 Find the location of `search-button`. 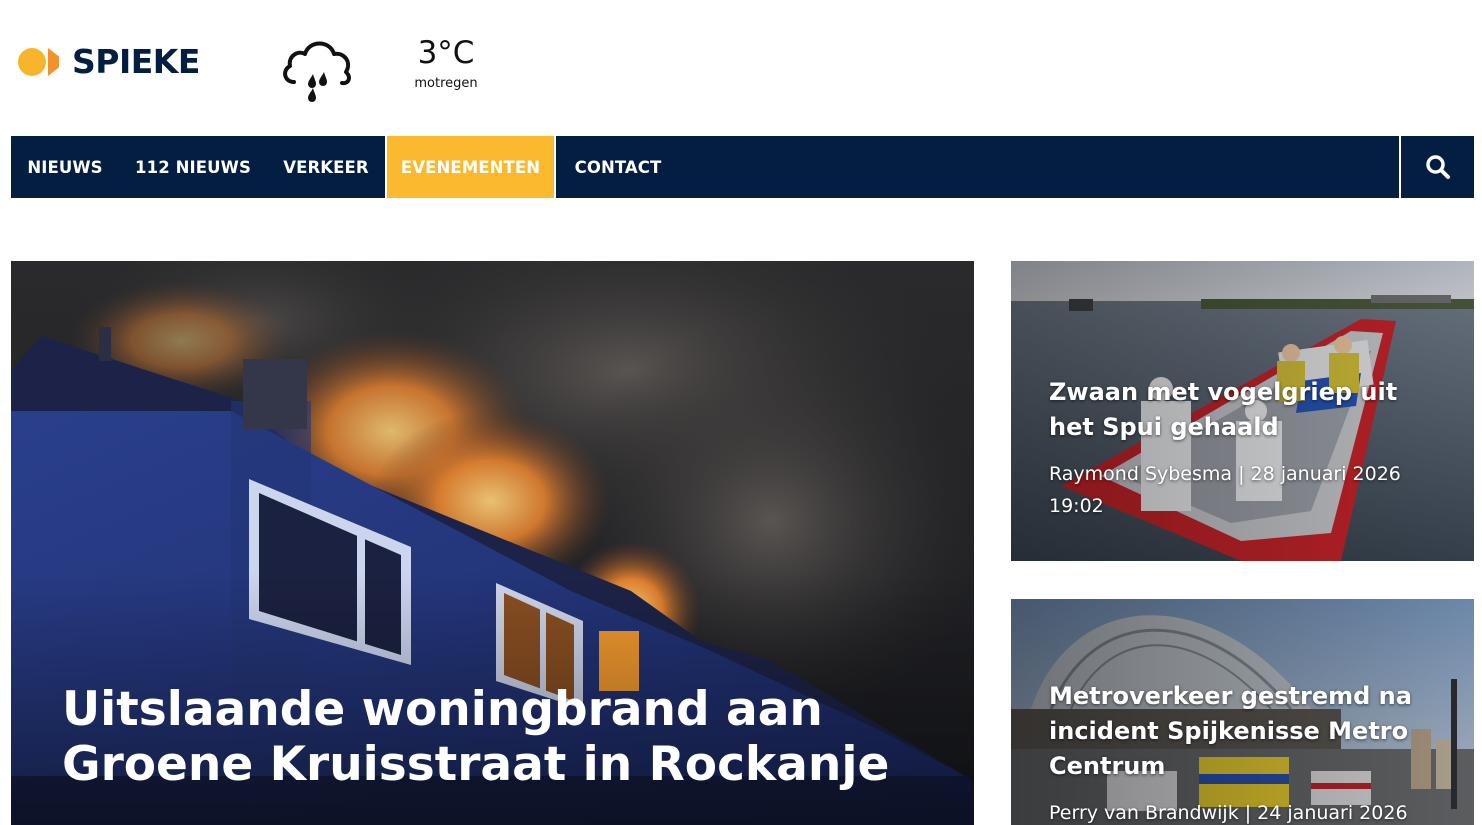

search-button is located at coordinates (1436, 167).